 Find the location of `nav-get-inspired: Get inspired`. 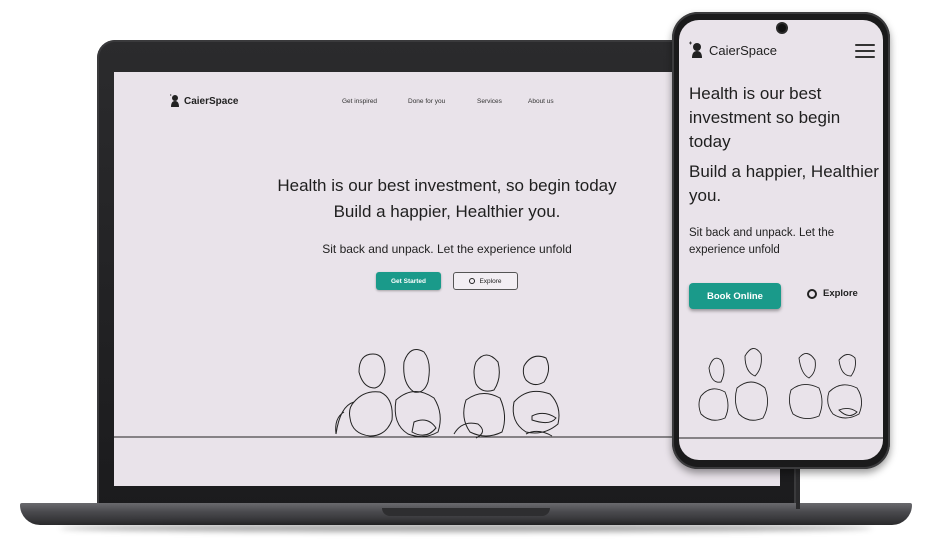

nav-get-inspired: Get inspired is located at coordinates (359, 101).